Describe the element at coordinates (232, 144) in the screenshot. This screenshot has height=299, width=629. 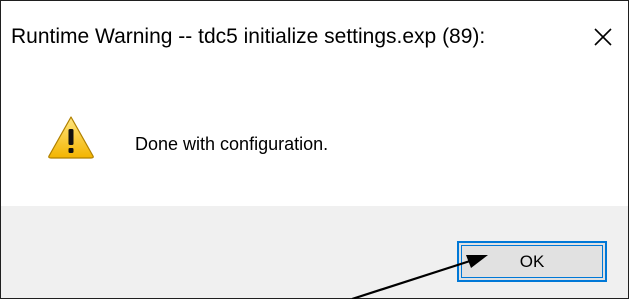
I see `dialog-message: Done with configuration.` at that location.